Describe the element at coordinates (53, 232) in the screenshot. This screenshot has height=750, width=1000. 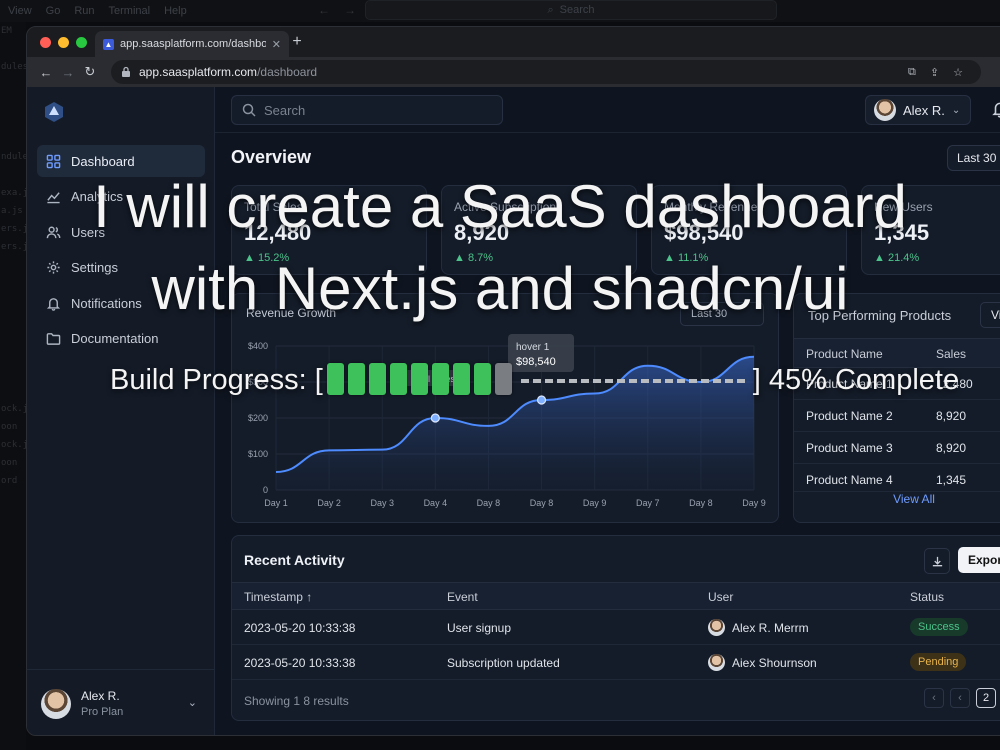
I see `users-icon` at that location.